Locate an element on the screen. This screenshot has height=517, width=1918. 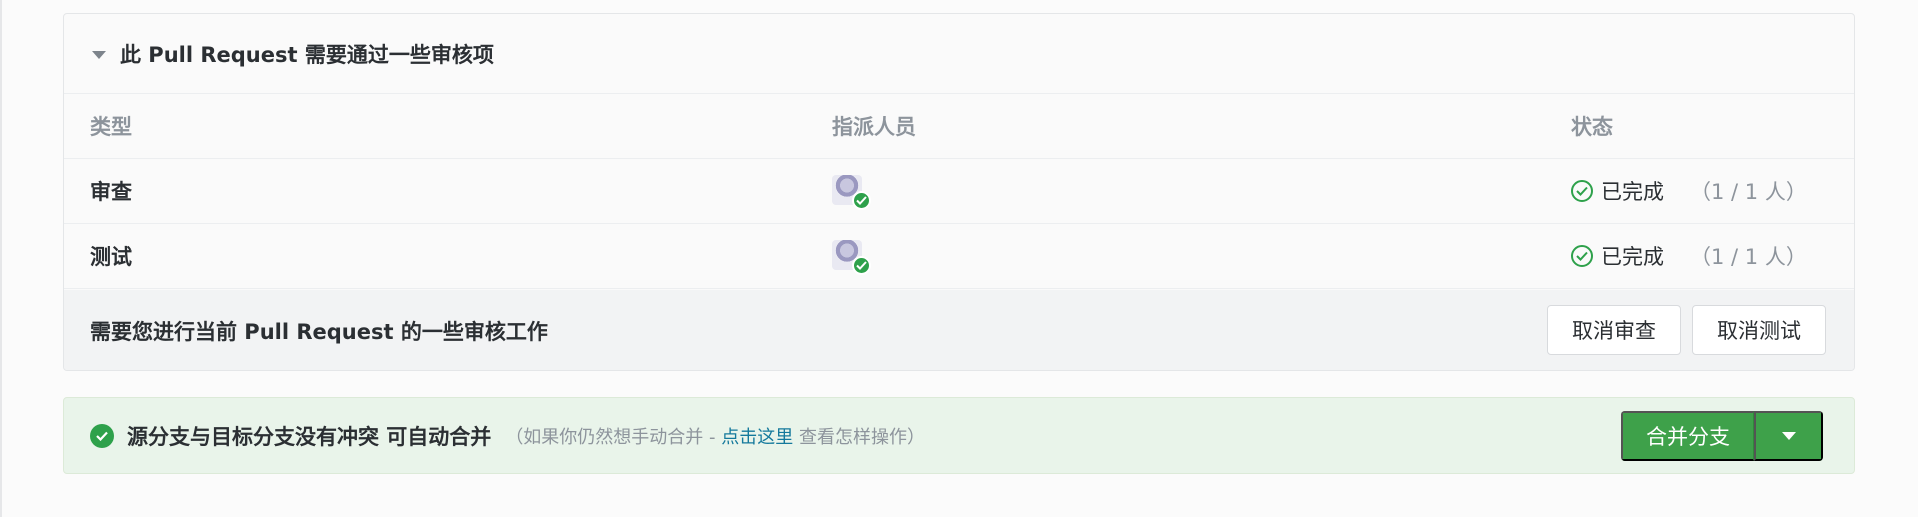
merge-button-group: 合并分支 is located at coordinates (1722, 436).